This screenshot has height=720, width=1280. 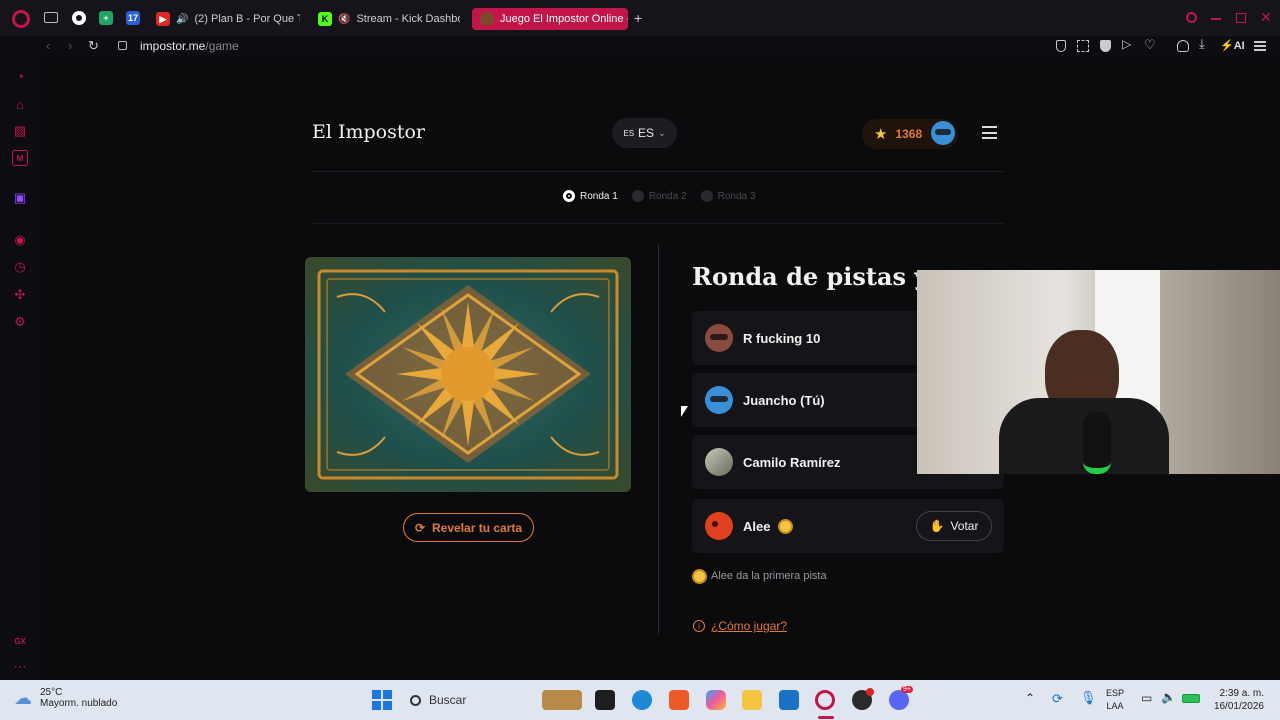 I want to click on round-indicator: Ronda 1 Ronda 2 Ronda 3, so click(x=659, y=196).